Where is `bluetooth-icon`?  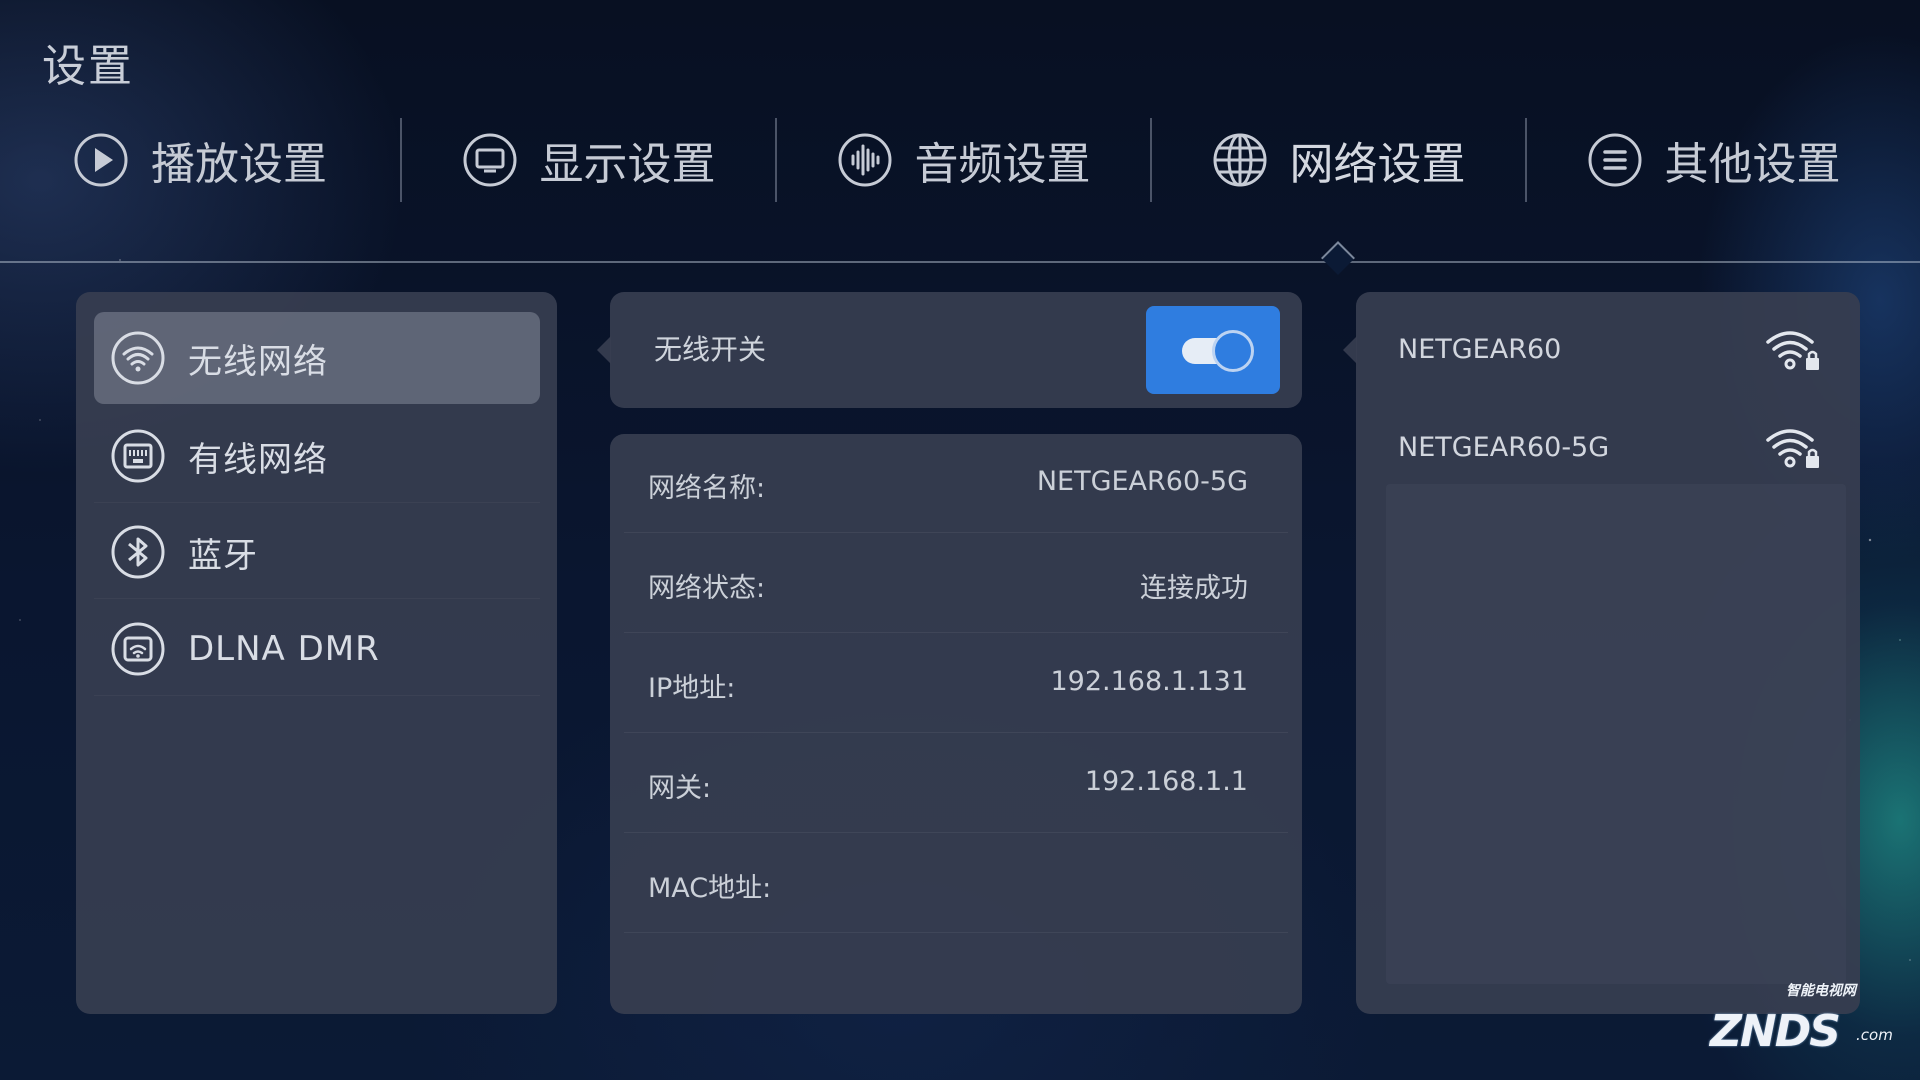 bluetooth-icon is located at coordinates (138, 552).